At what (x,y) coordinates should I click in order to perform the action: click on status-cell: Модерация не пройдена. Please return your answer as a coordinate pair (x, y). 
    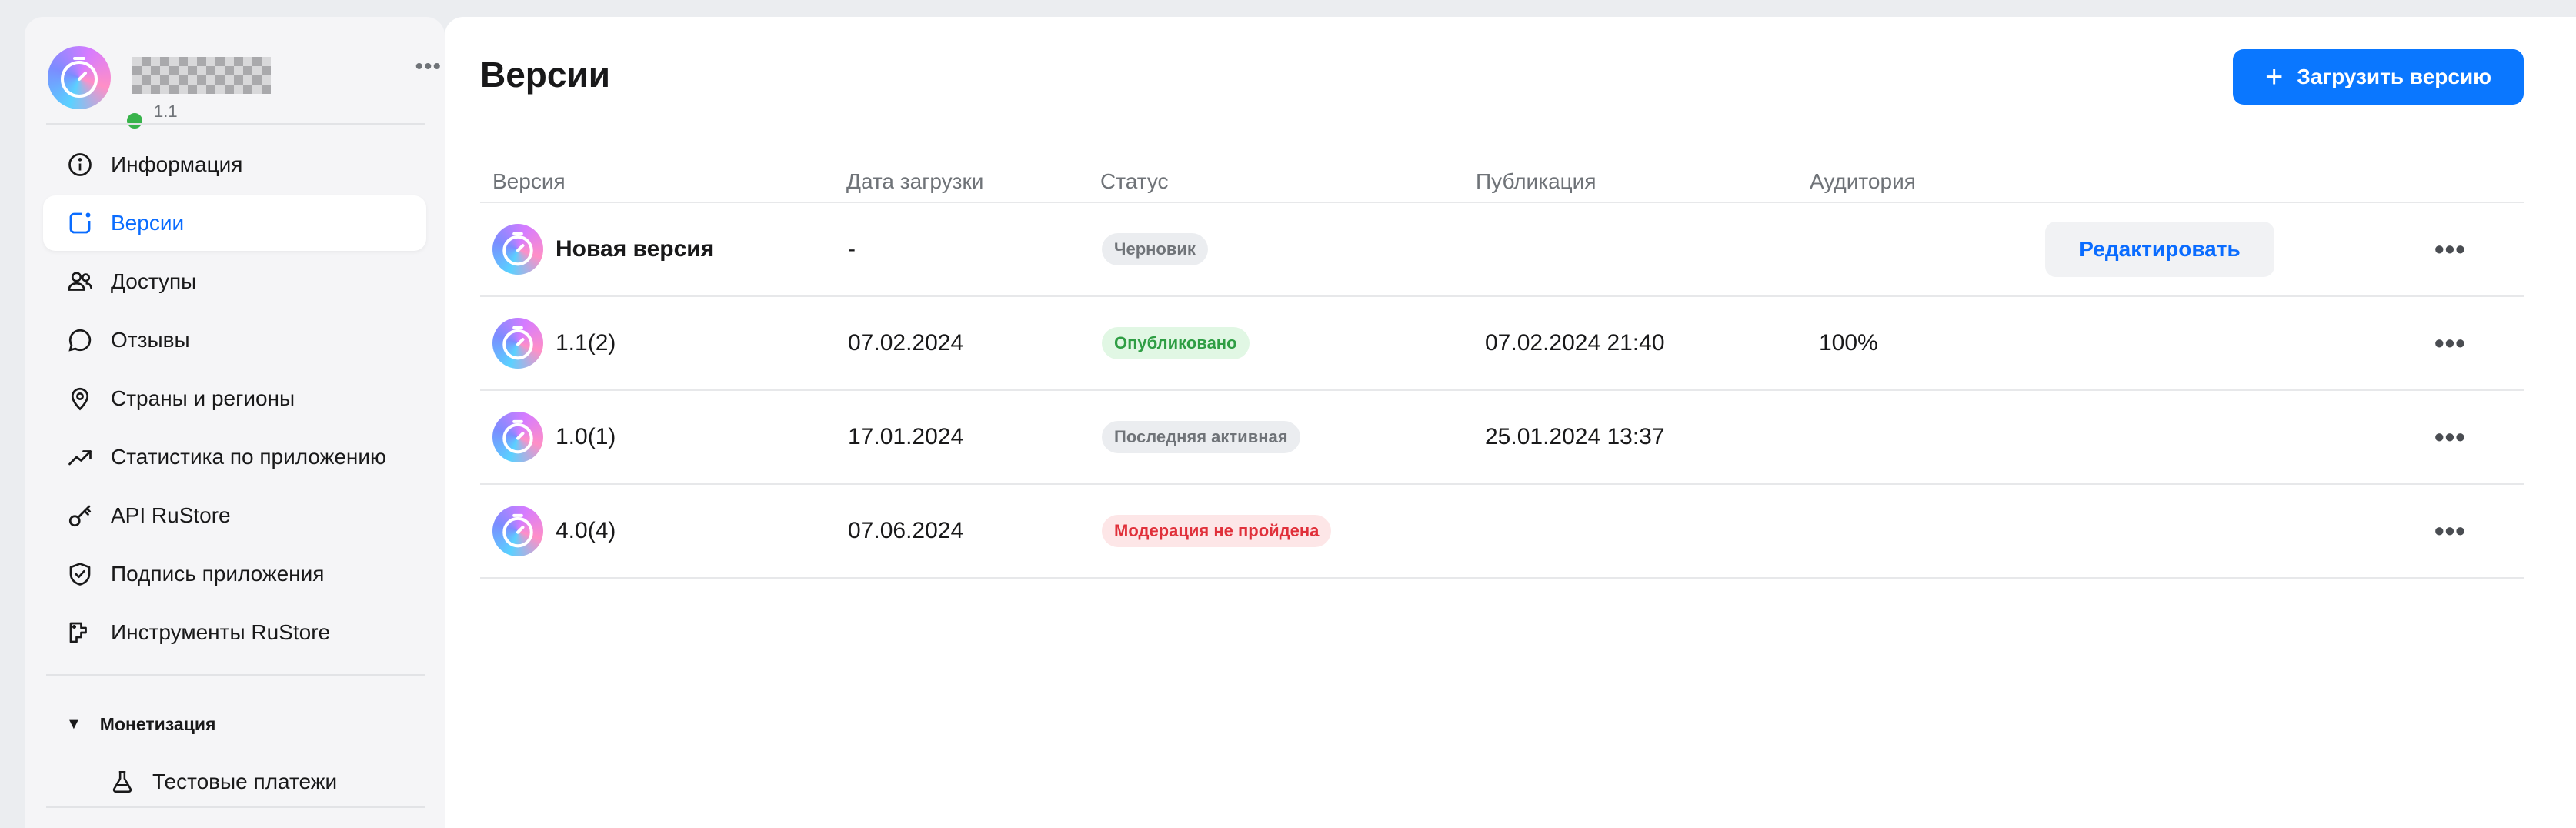
    Looking at the image, I should click on (1217, 531).